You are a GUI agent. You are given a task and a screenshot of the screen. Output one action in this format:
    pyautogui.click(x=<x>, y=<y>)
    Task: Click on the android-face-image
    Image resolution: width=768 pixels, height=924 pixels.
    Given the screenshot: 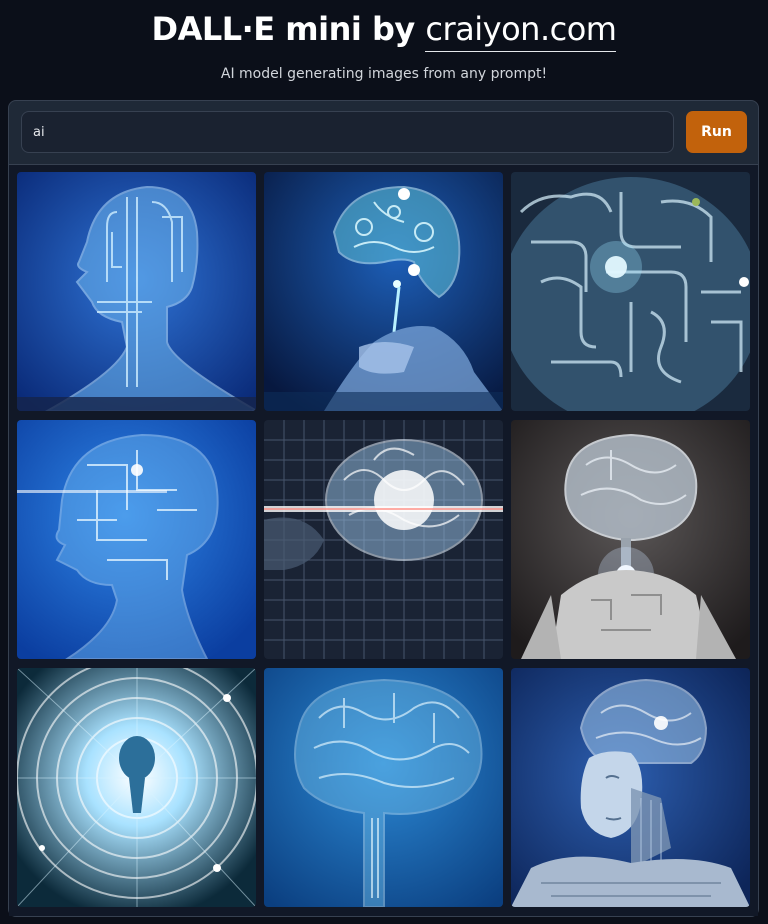 What is the action you would take?
    pyautogui.click(x=630, y=787)
    